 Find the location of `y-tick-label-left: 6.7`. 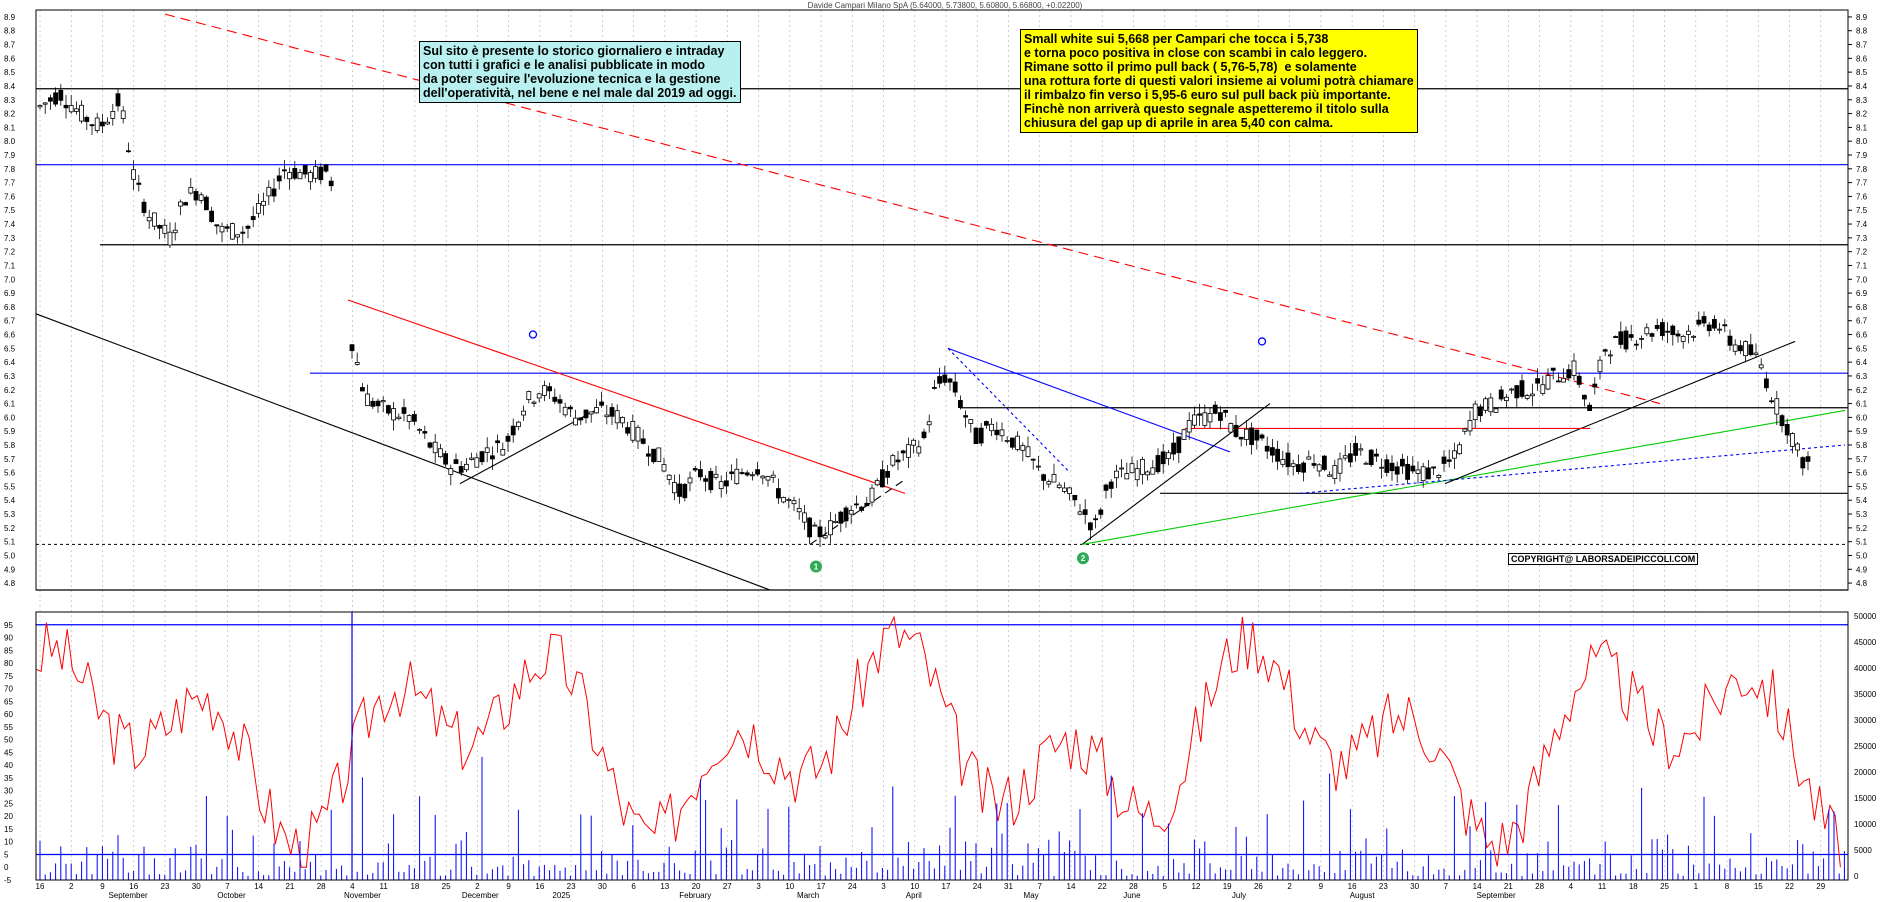

y-tick-label-left: 6.7 is located at coordinates (10, 321).